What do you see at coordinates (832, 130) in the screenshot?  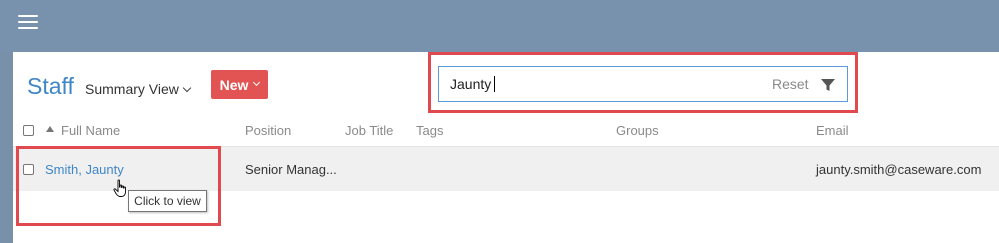 I see `column-header-email: Email` at bounding box center [832, 130].